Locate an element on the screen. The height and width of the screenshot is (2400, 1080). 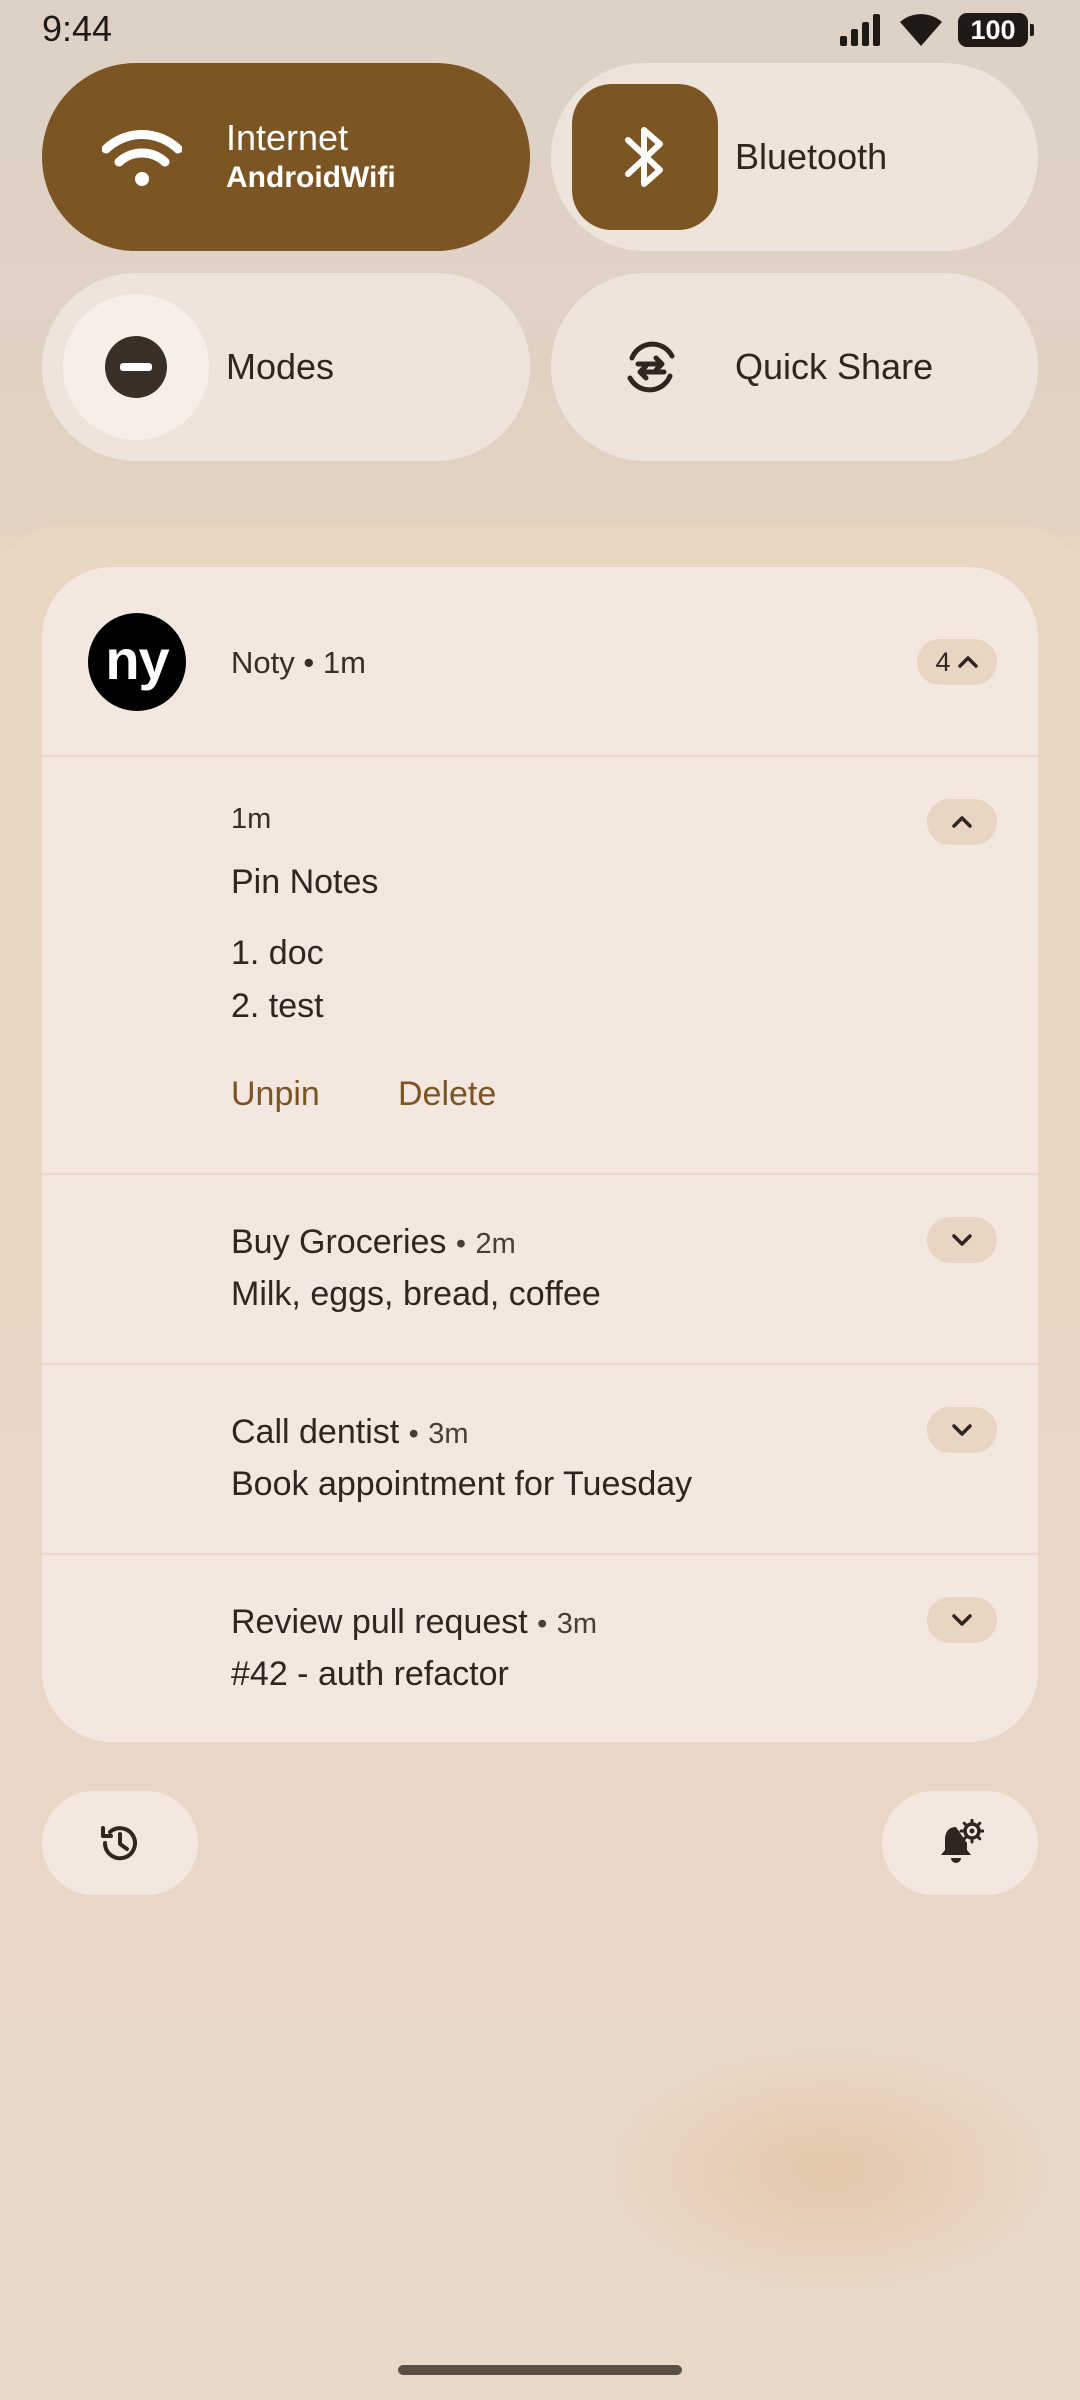
modes-tile: Modes is located at coordinates (286, 367).